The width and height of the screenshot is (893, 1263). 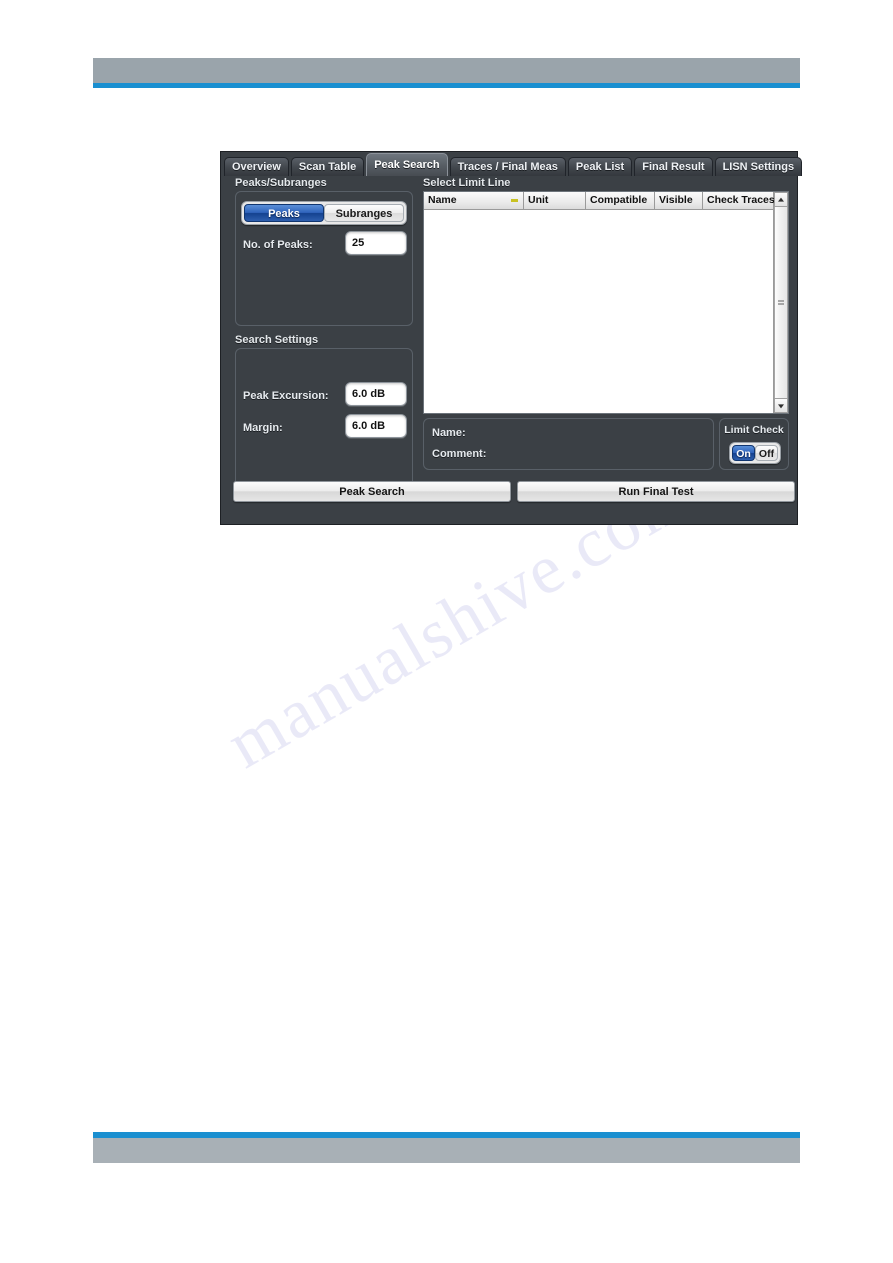 I want to click on scroll-grip-icon, so click(x=781, y=302).